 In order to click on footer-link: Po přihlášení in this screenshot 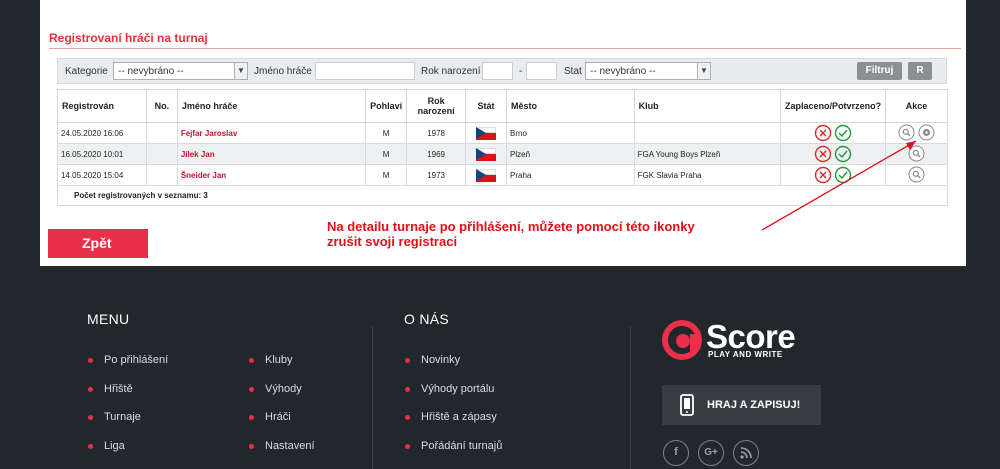, I will do `click(128, 360)`.